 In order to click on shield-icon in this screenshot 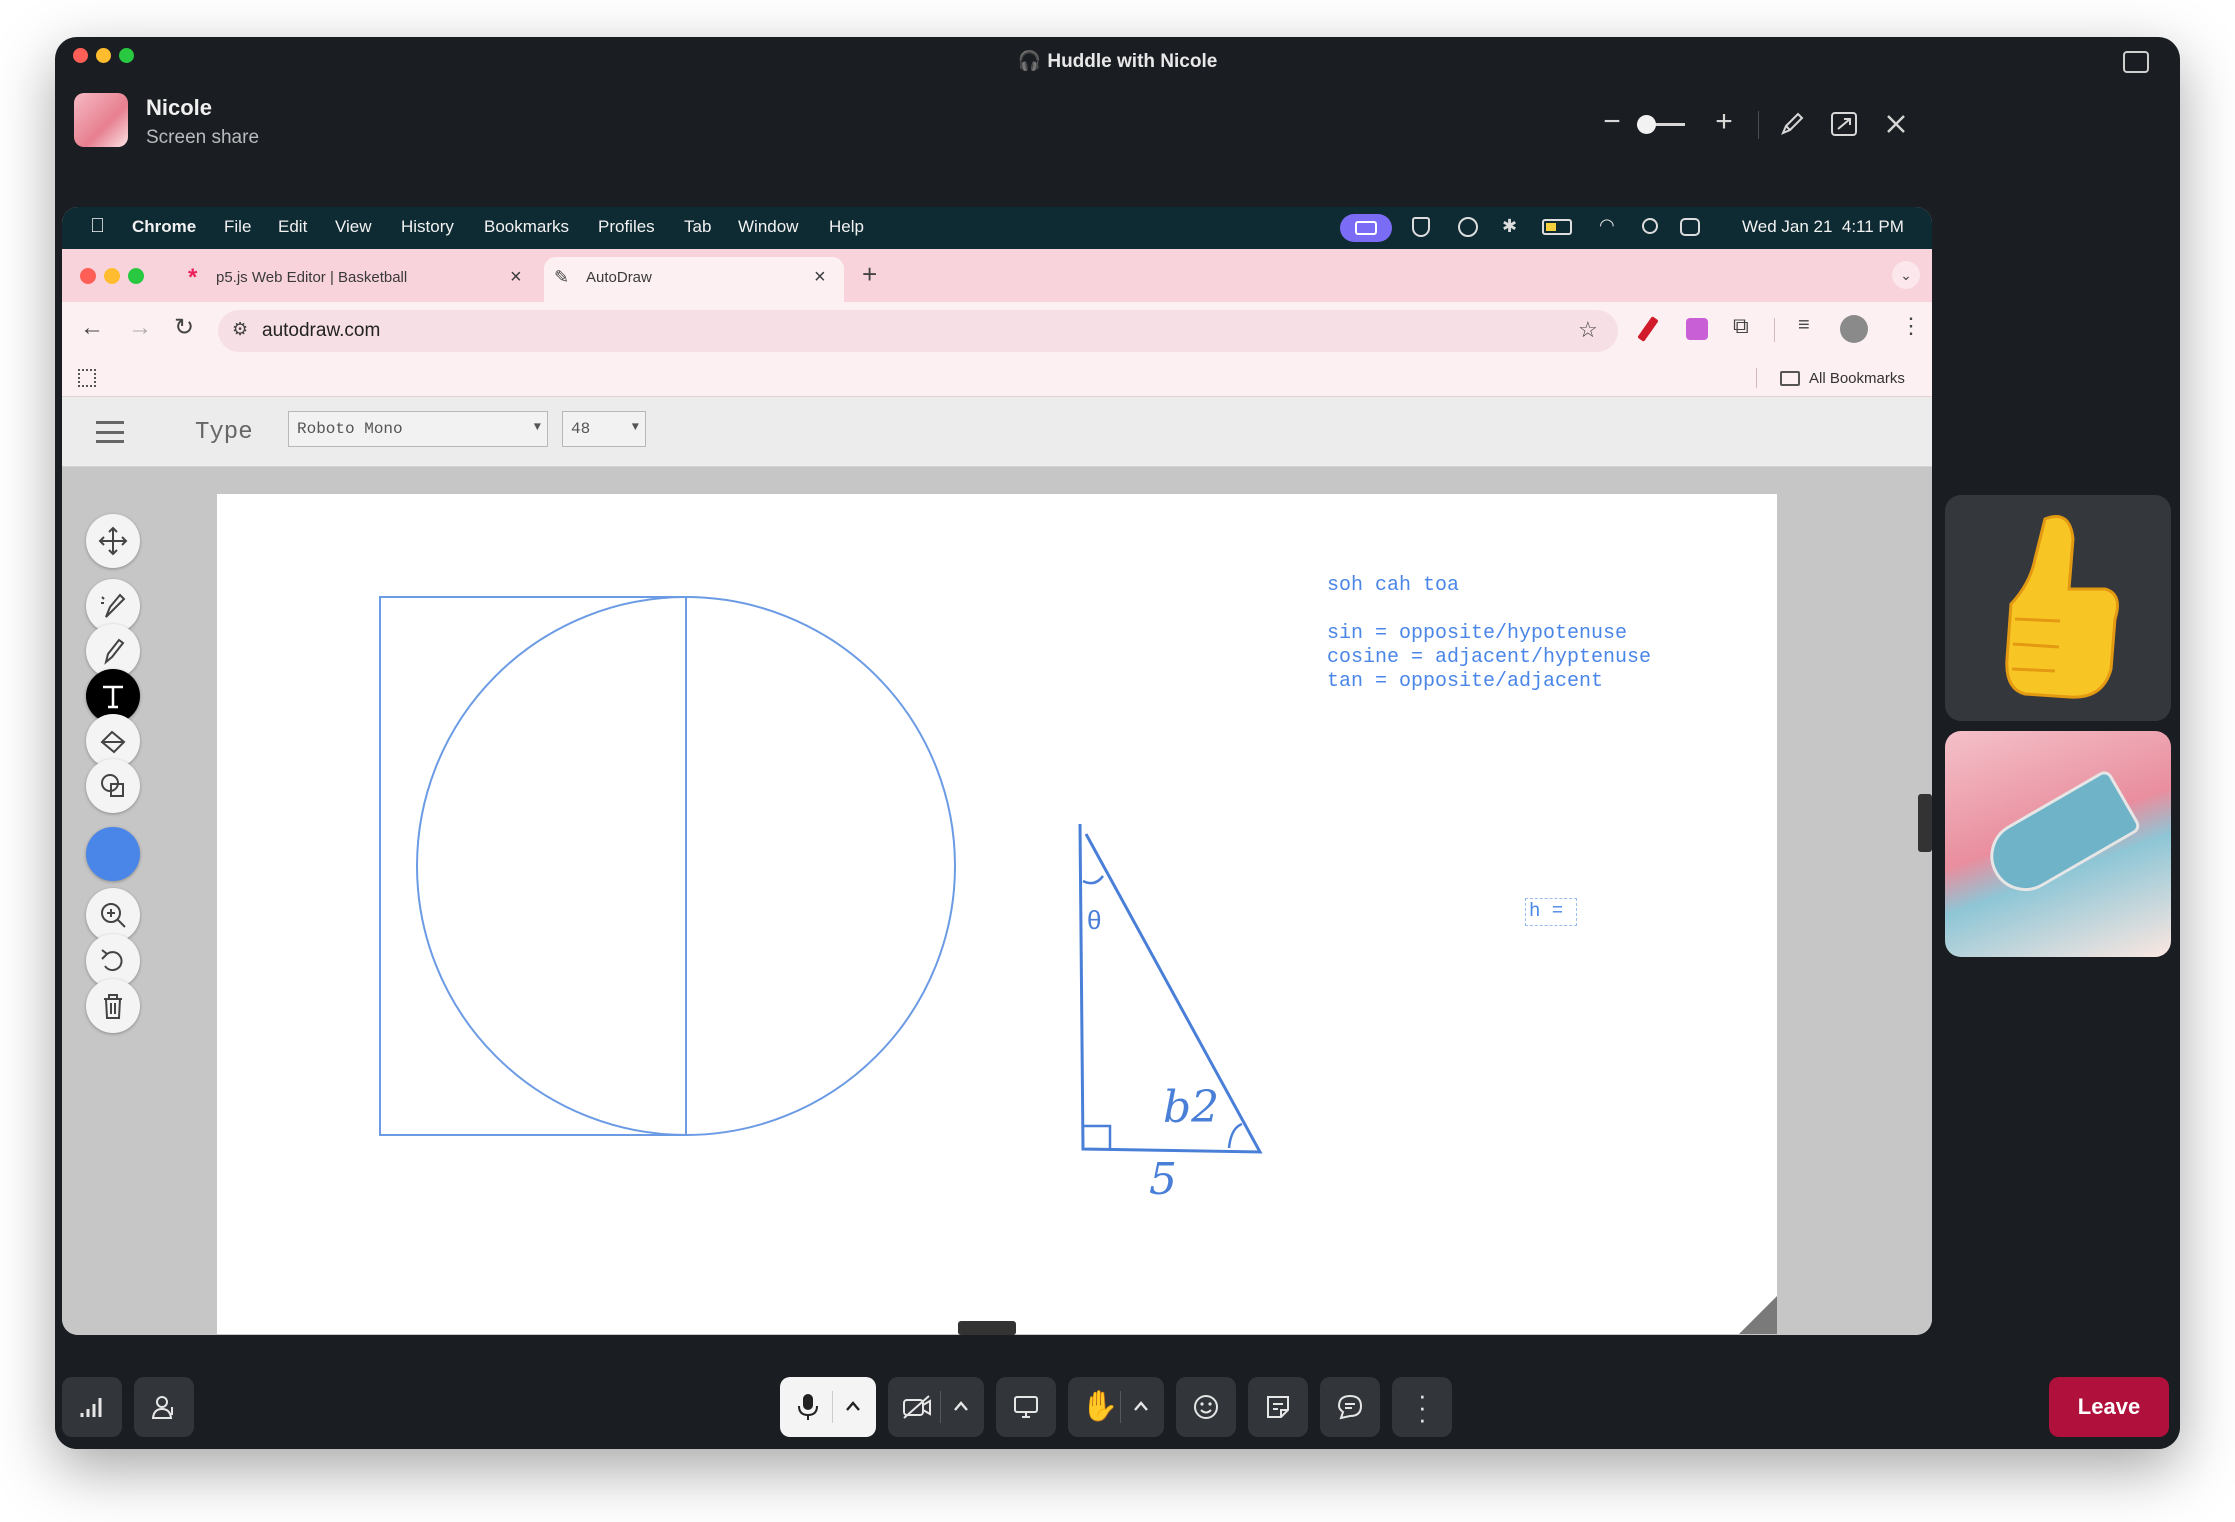, I will do `click(1421, 227)`.